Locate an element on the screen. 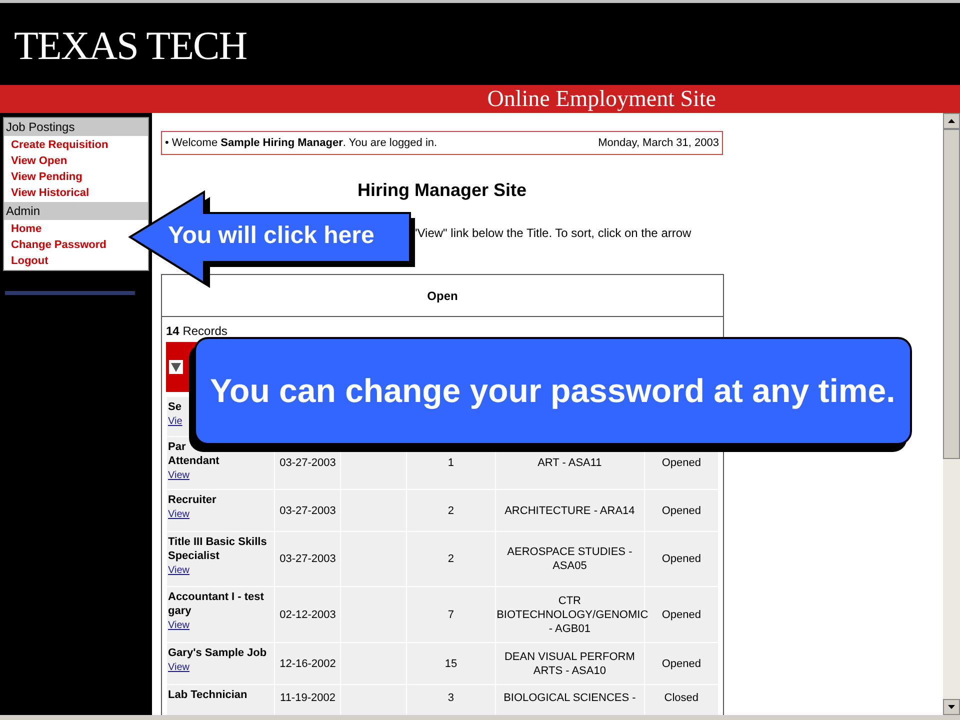 This screenshot has width=960, height=720. instructions-text: "View" link below the Title. To sort, click on the arrow is located at coordinates (552, 233).